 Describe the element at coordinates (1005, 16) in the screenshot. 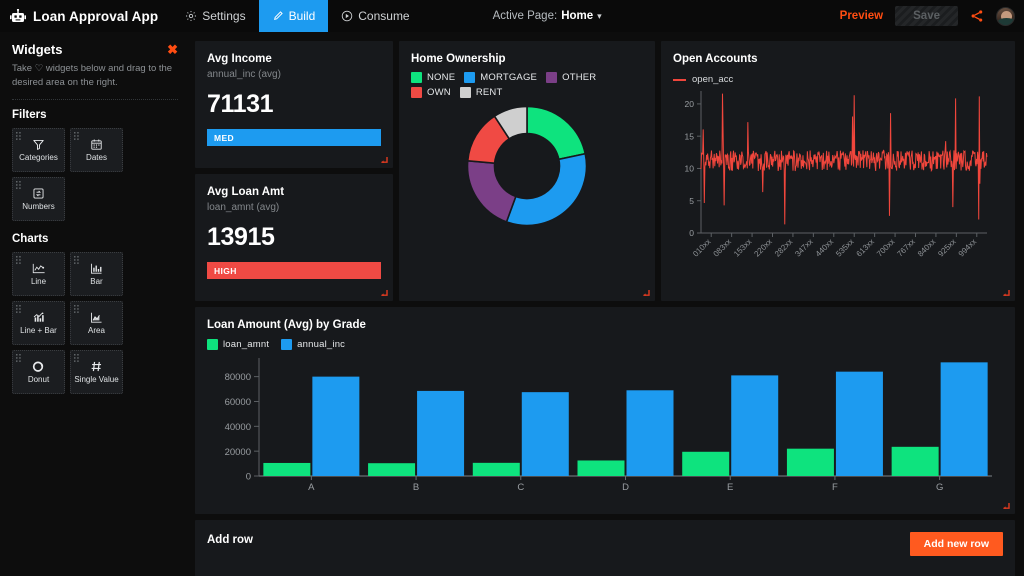

I see `avatar` at that location.